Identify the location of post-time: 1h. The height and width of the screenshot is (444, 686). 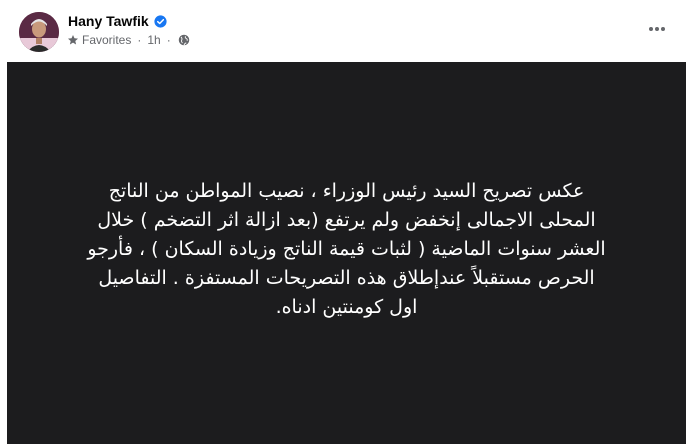
(153, 40).